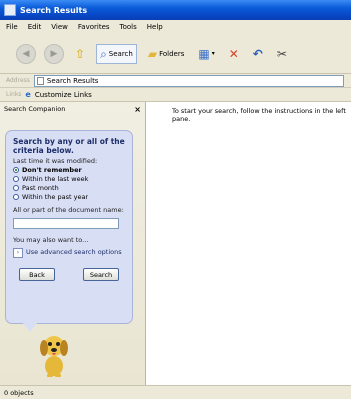 The width and height of the screenshot is (351, 399). I want to click on advanced-options-label: Use advanced search options, so click(74, 252).